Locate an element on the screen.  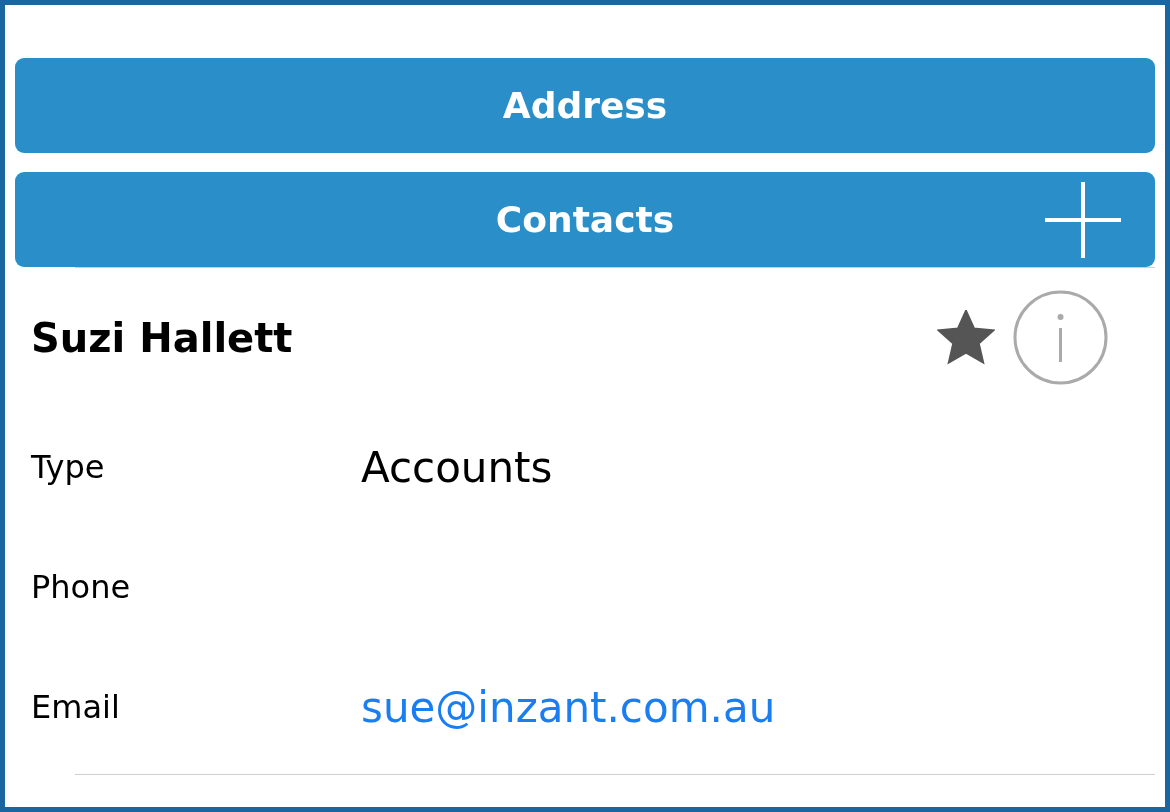
field-label: Type is located at coordinates (68, 467).